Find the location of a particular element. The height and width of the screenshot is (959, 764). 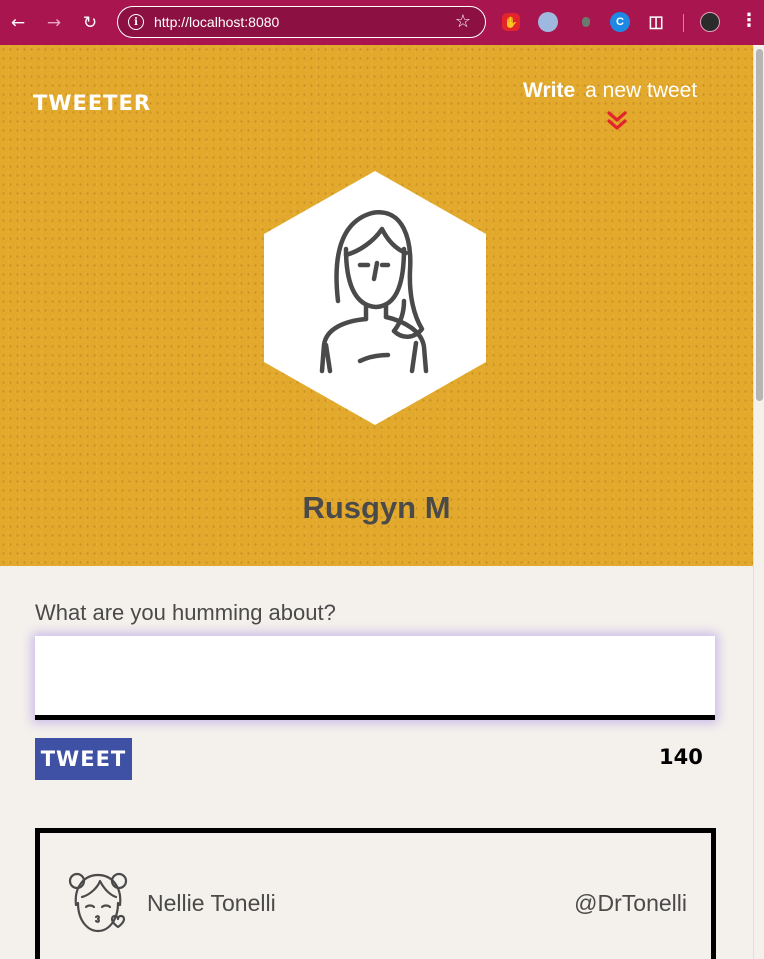

forward-icon: → is located at coordinates (54, 22).